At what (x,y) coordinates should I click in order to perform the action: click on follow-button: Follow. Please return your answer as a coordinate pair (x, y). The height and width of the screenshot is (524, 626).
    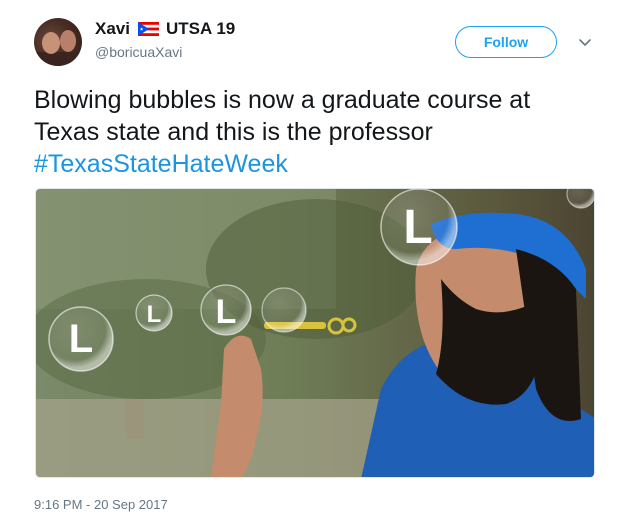
    Looking at the image, I should click on (506, 42).